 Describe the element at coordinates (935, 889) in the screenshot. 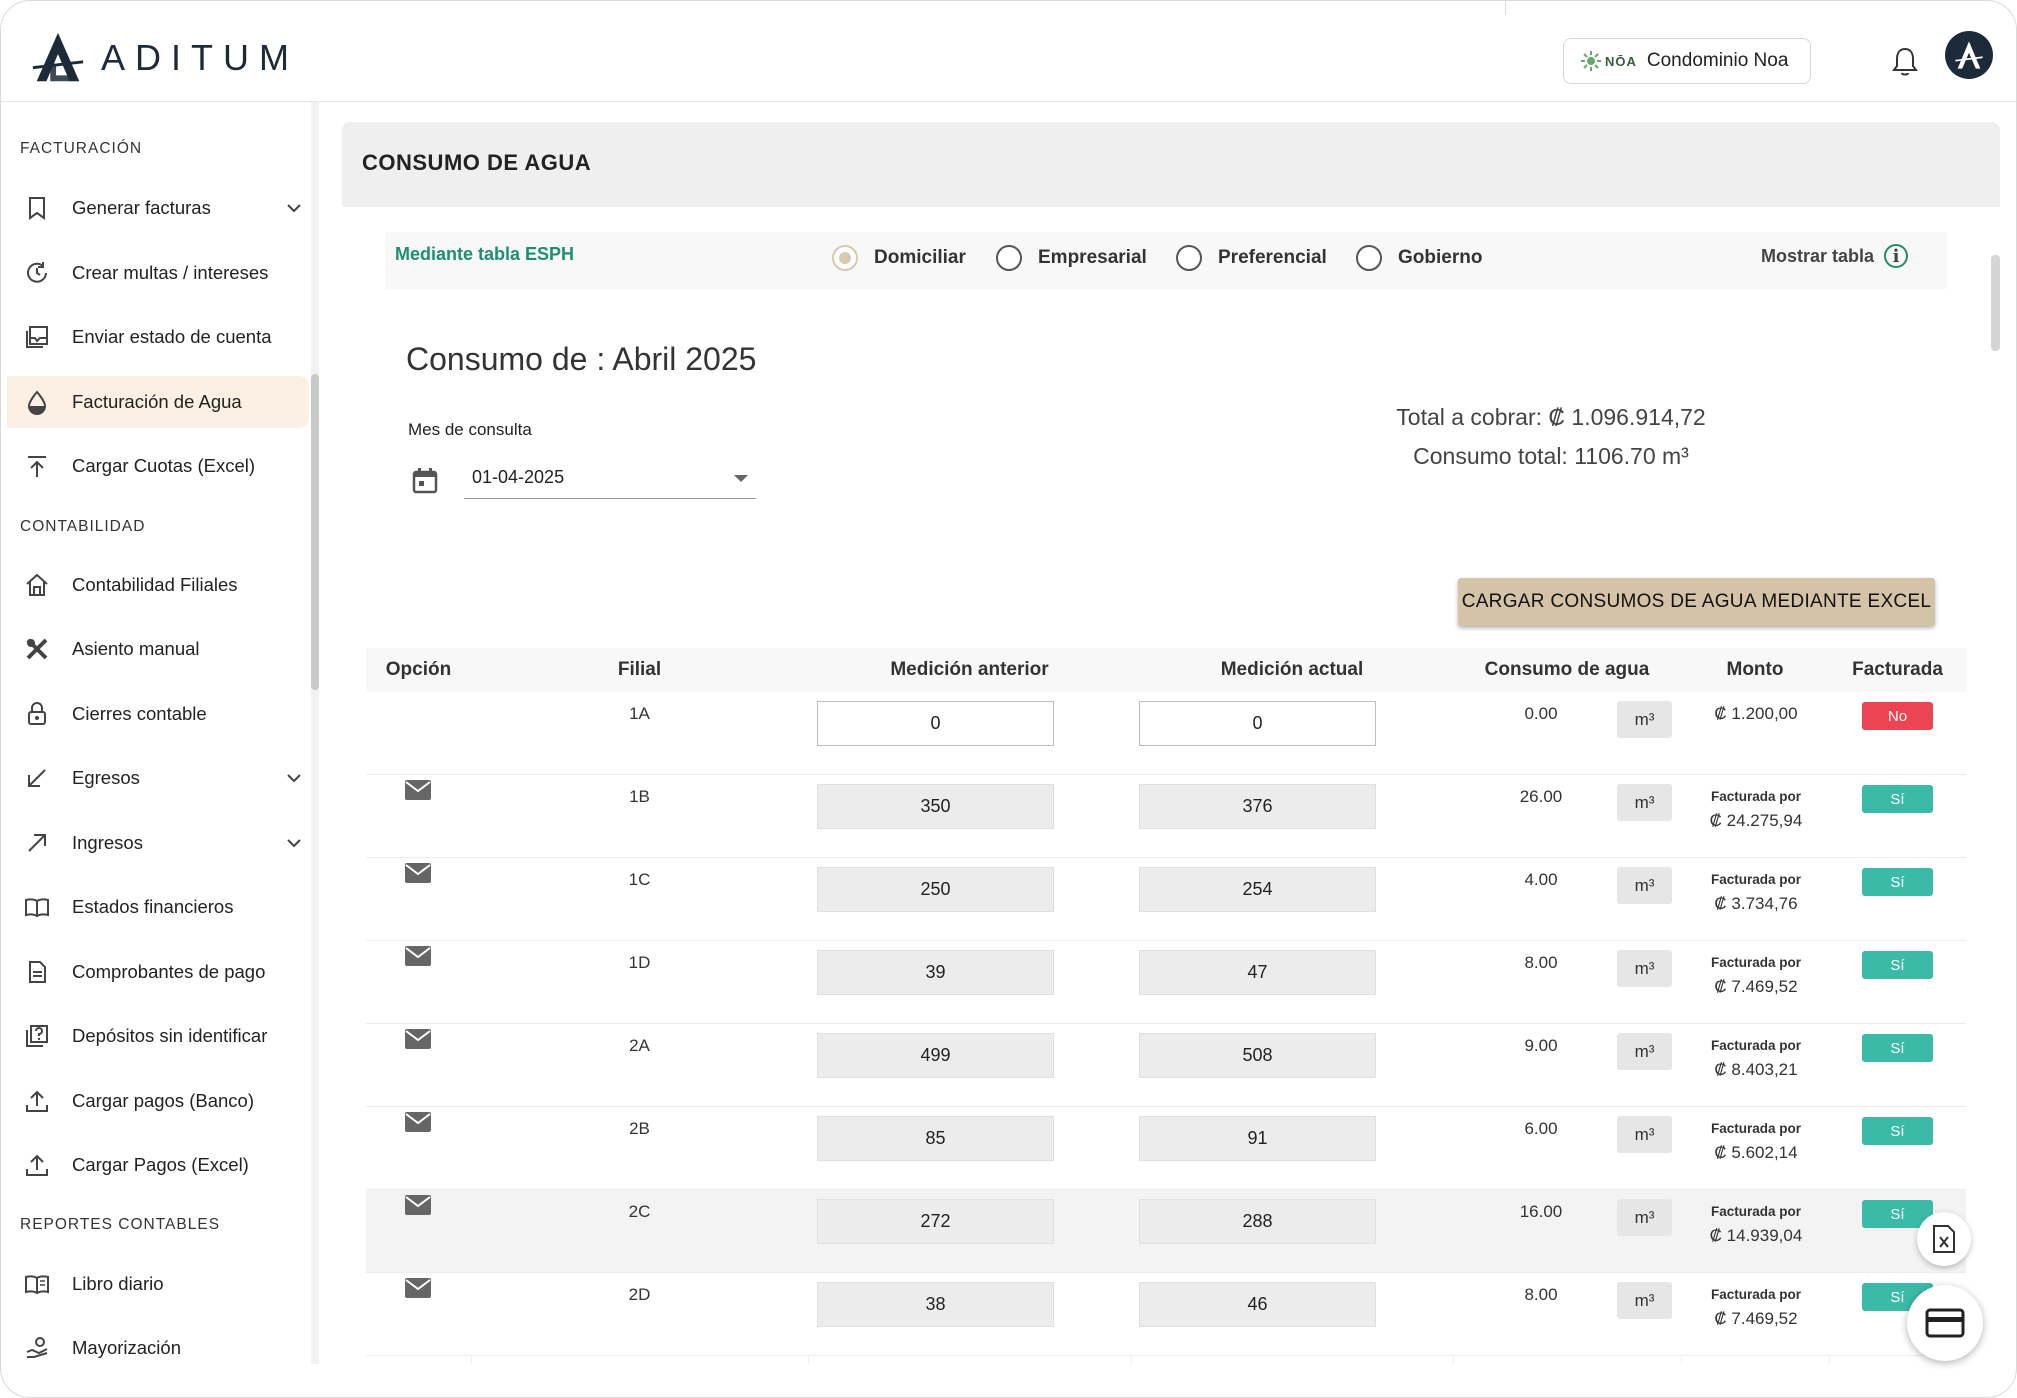

I see `previous-reading-input: 250` at that location.